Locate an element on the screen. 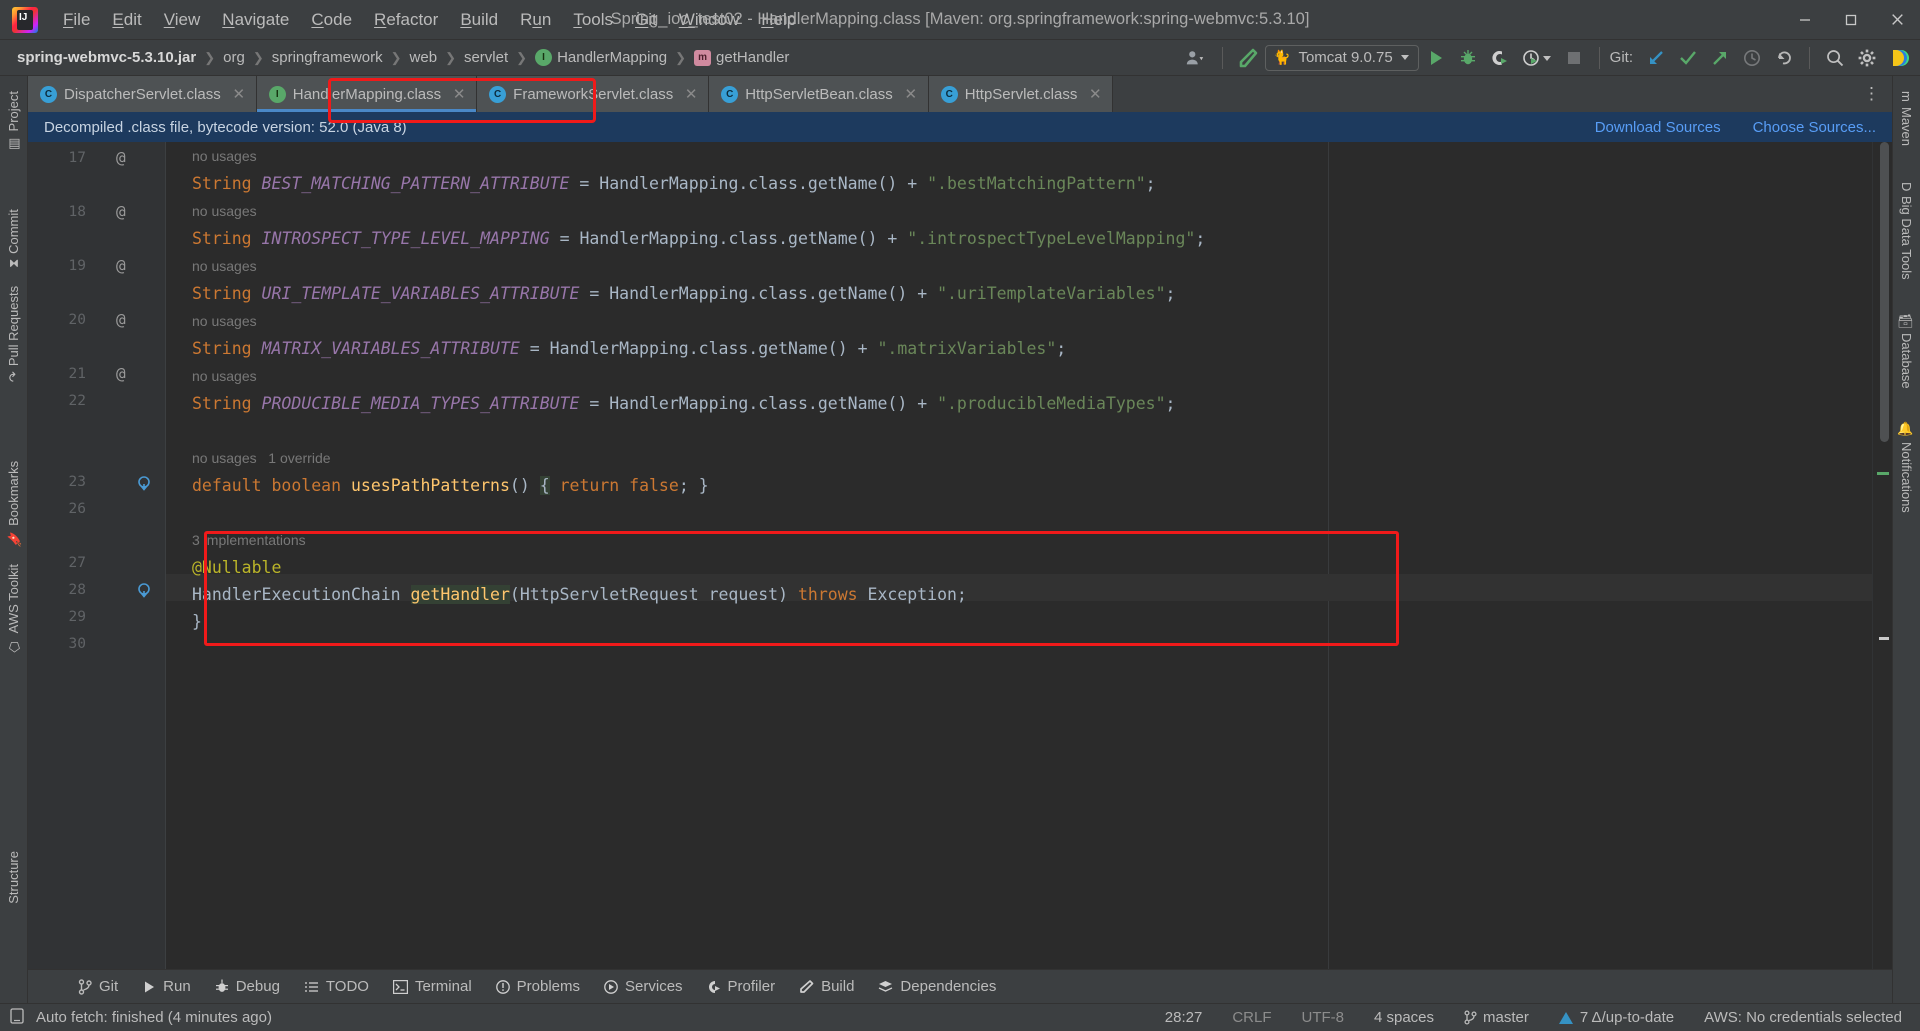  search-icon is located at coordinates (1835, 58).